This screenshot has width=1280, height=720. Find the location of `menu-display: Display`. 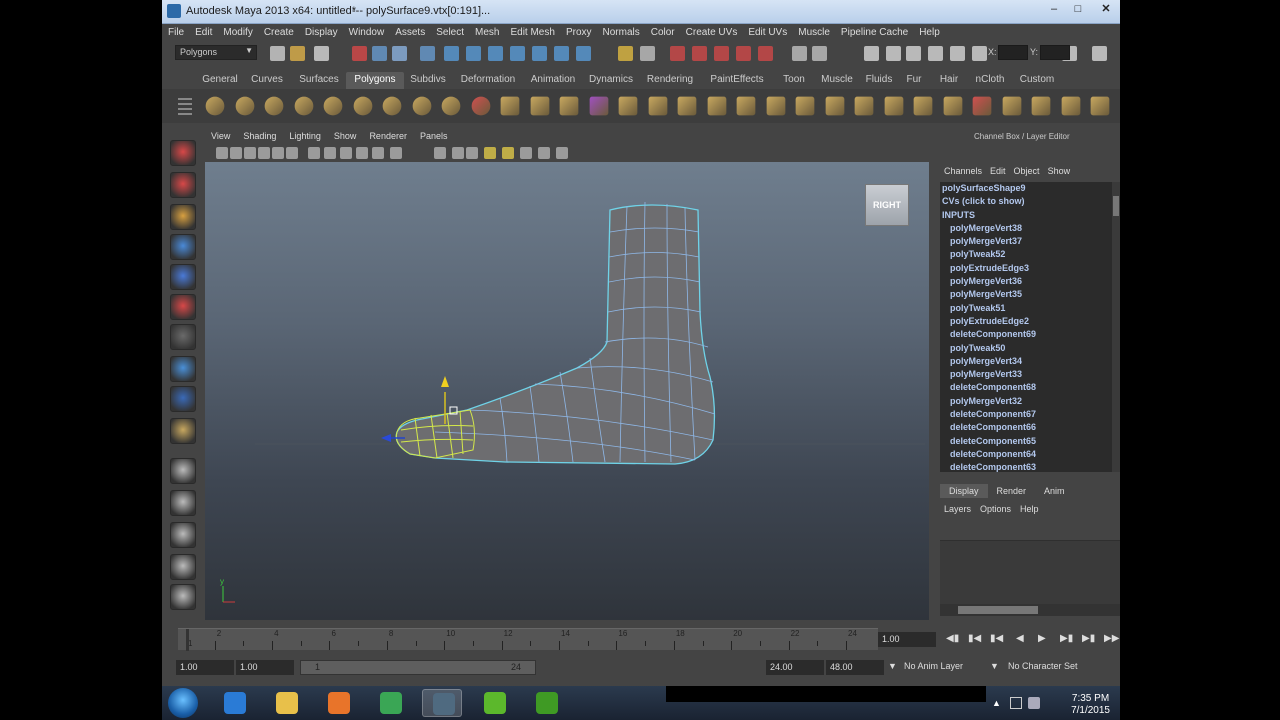

menu-display: Display is located at coordinates (321, 33).